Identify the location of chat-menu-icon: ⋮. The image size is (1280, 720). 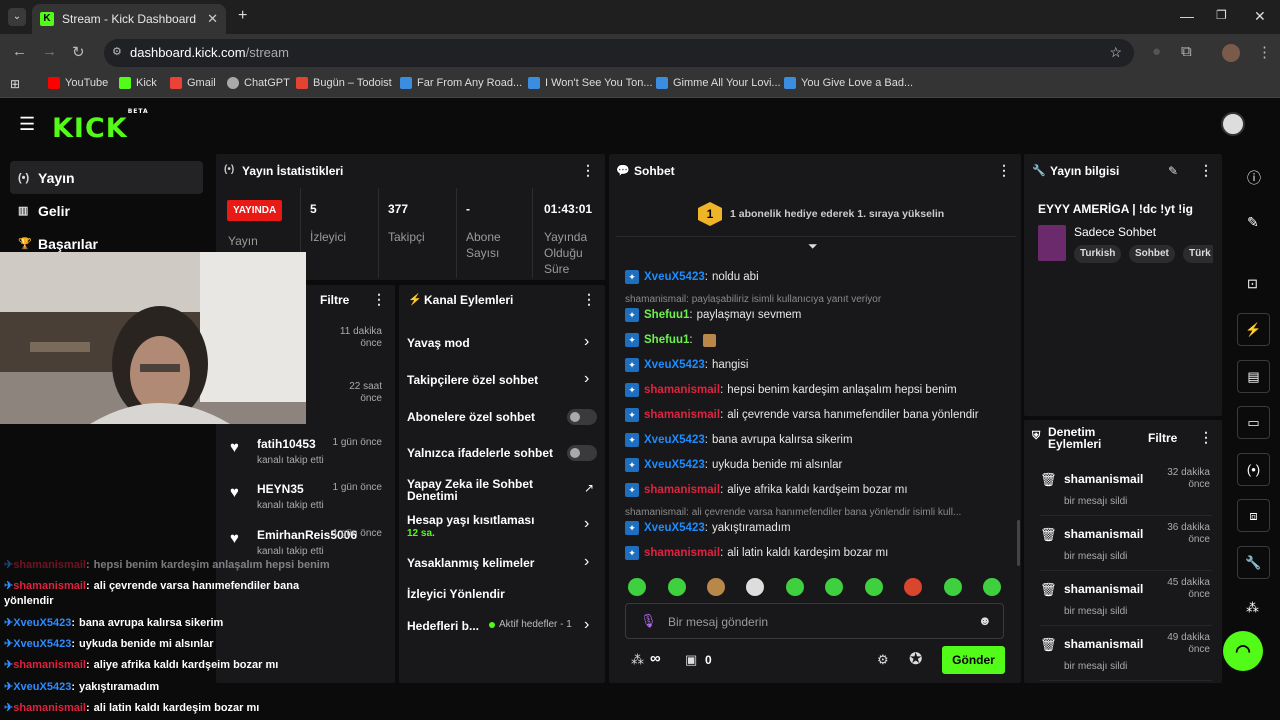
(1004, 170).